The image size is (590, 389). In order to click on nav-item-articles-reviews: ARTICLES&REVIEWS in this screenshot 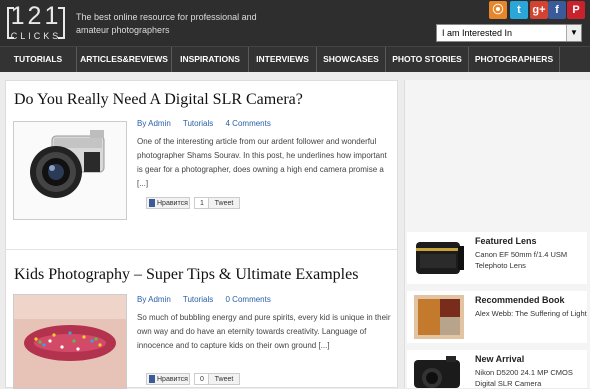, I will do `click(124, 59)`.